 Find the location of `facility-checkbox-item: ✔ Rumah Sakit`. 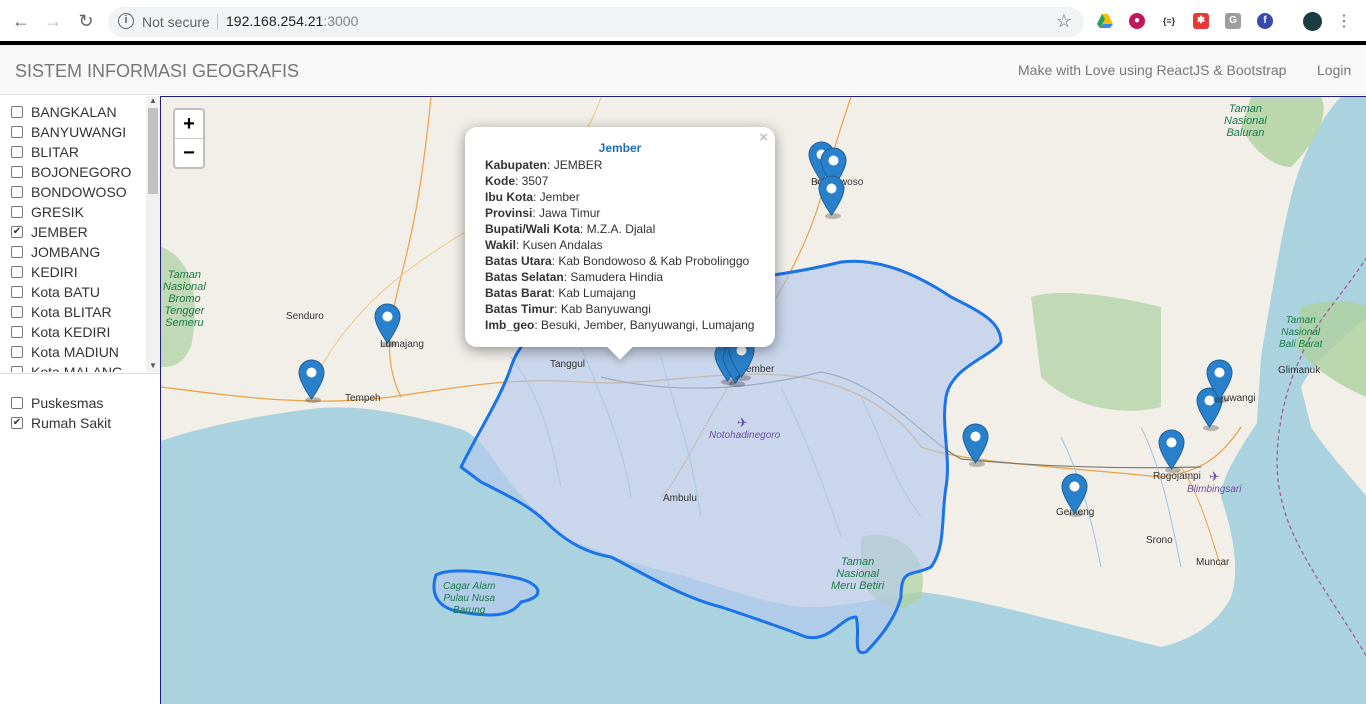

facility-checkbox-item: ✔ Rumah Sakit is located at coordinates (61, 423).